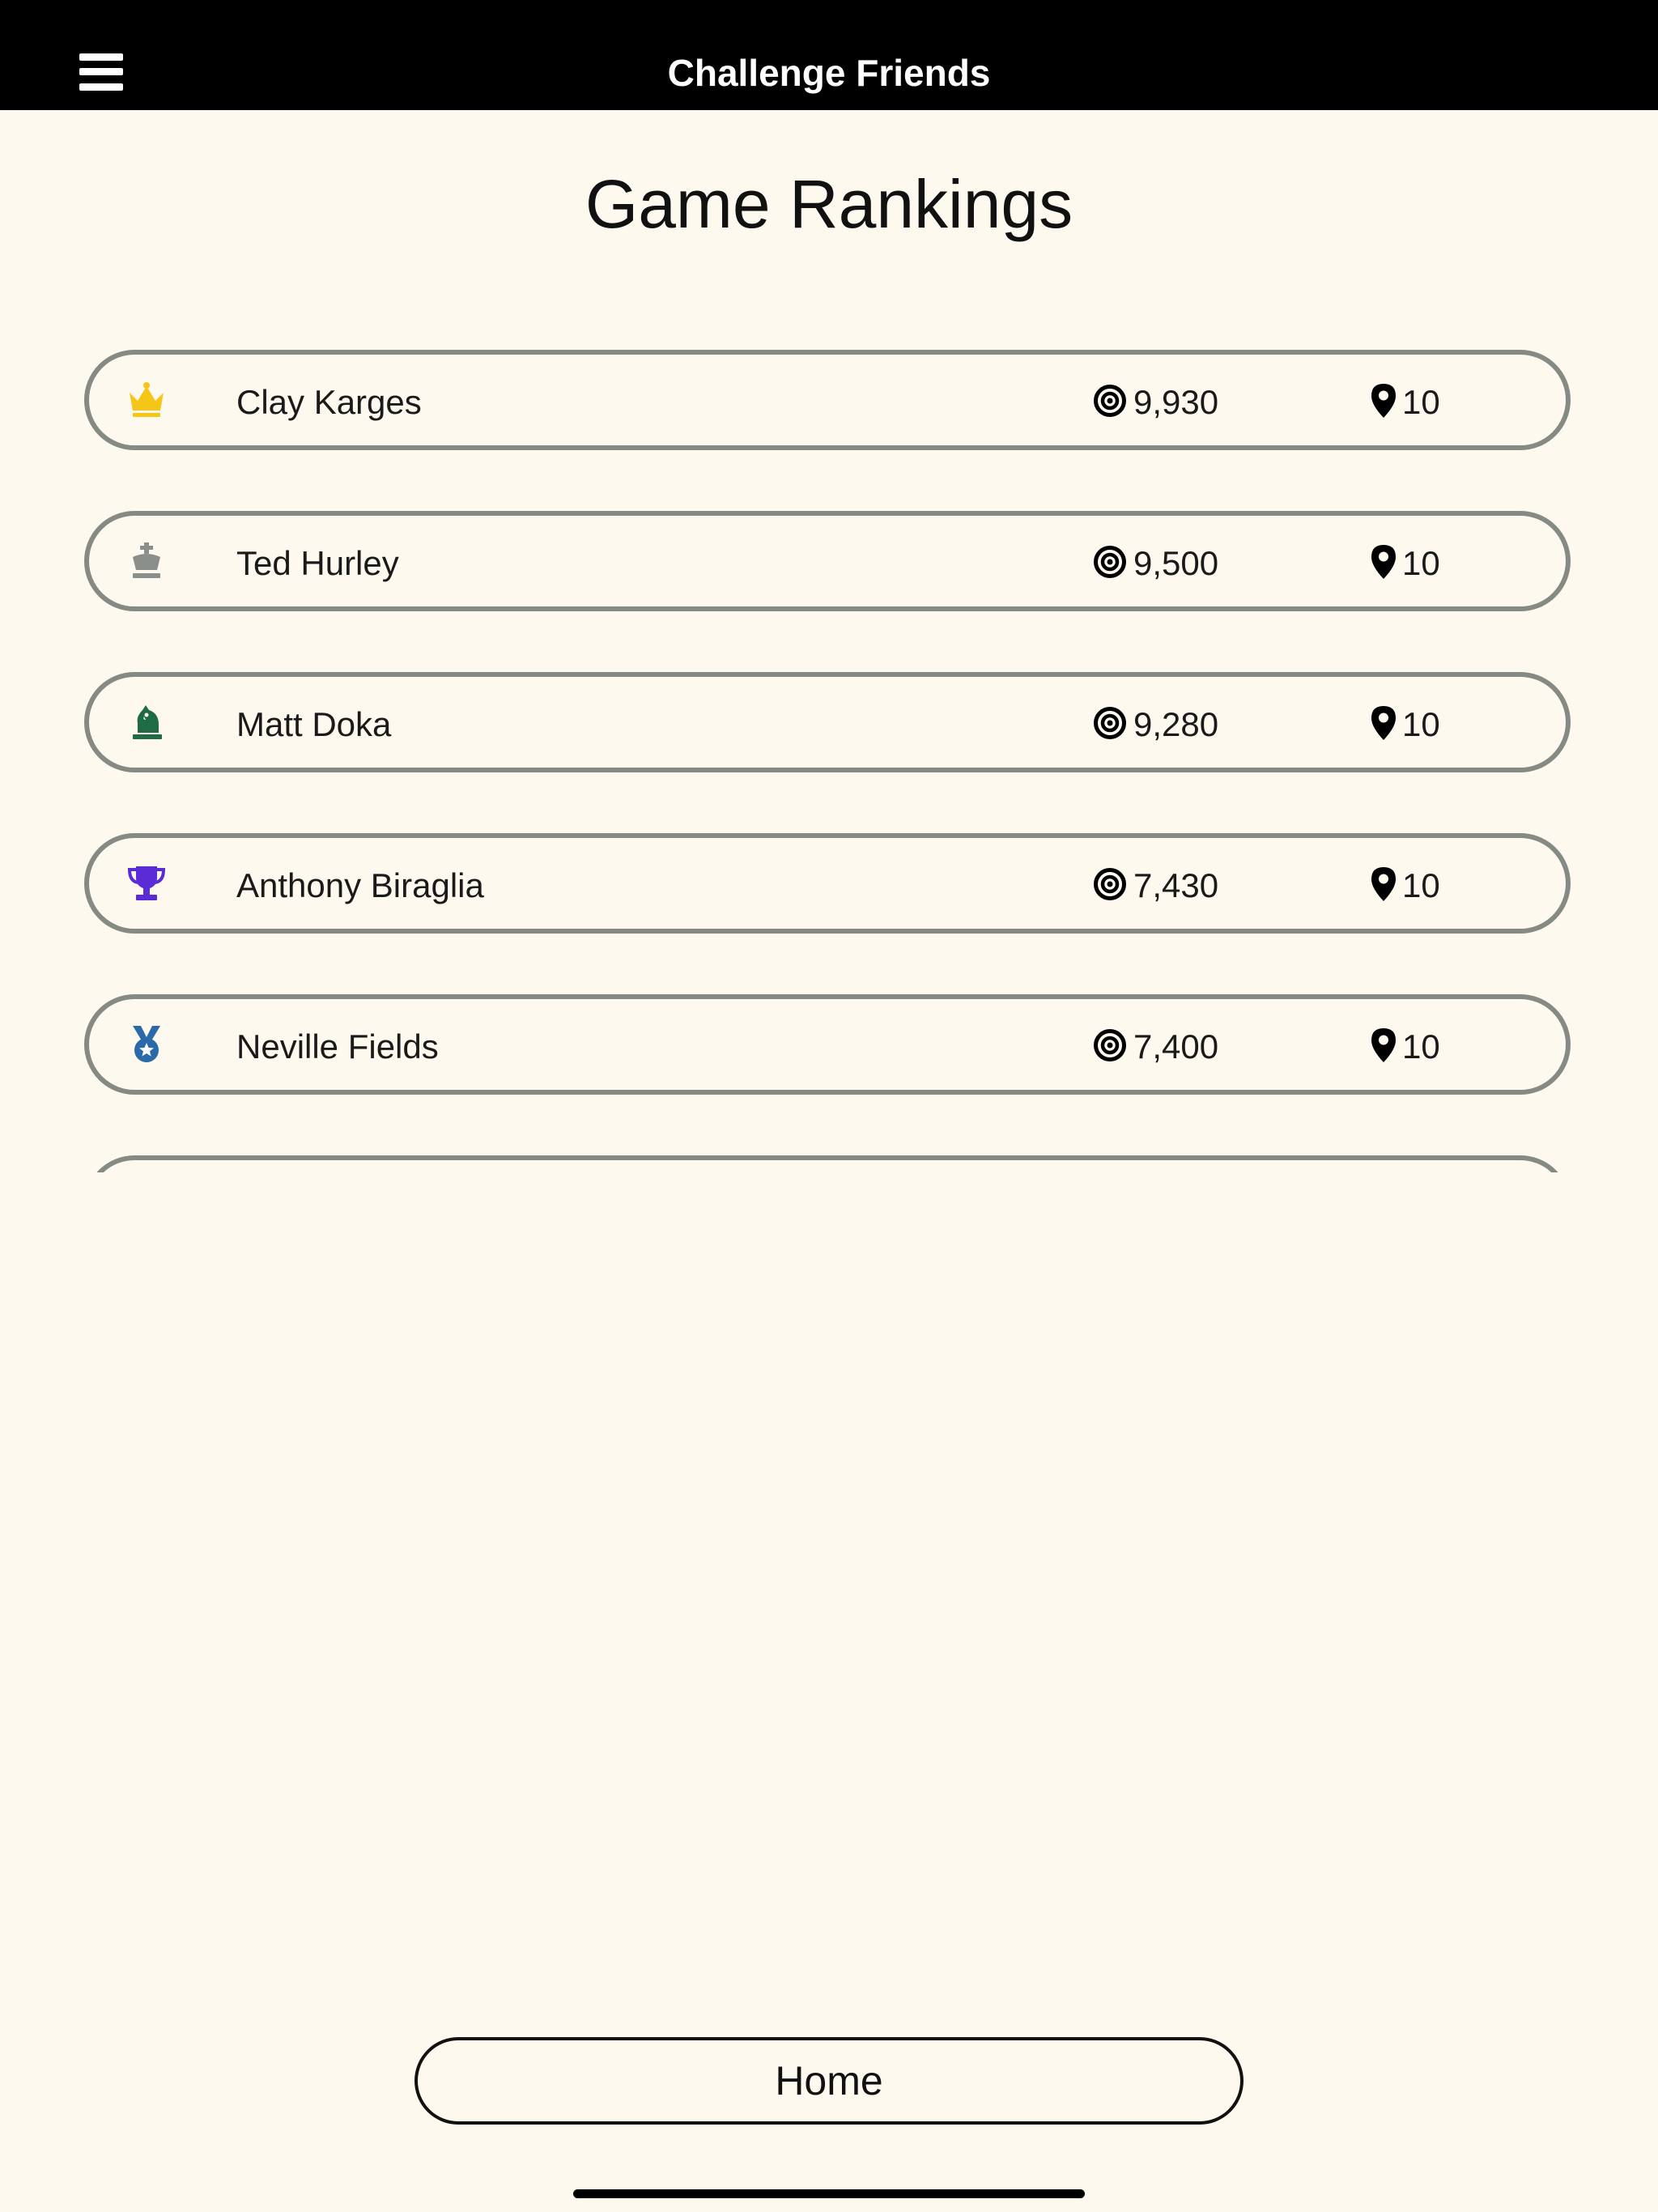 Image resolution: width=1658 pixels, height=2212 pixels. What do you see at coordinates (829, 2194) in the screenshot?
I see `home-indicator` at bounding box center [829, 2194].